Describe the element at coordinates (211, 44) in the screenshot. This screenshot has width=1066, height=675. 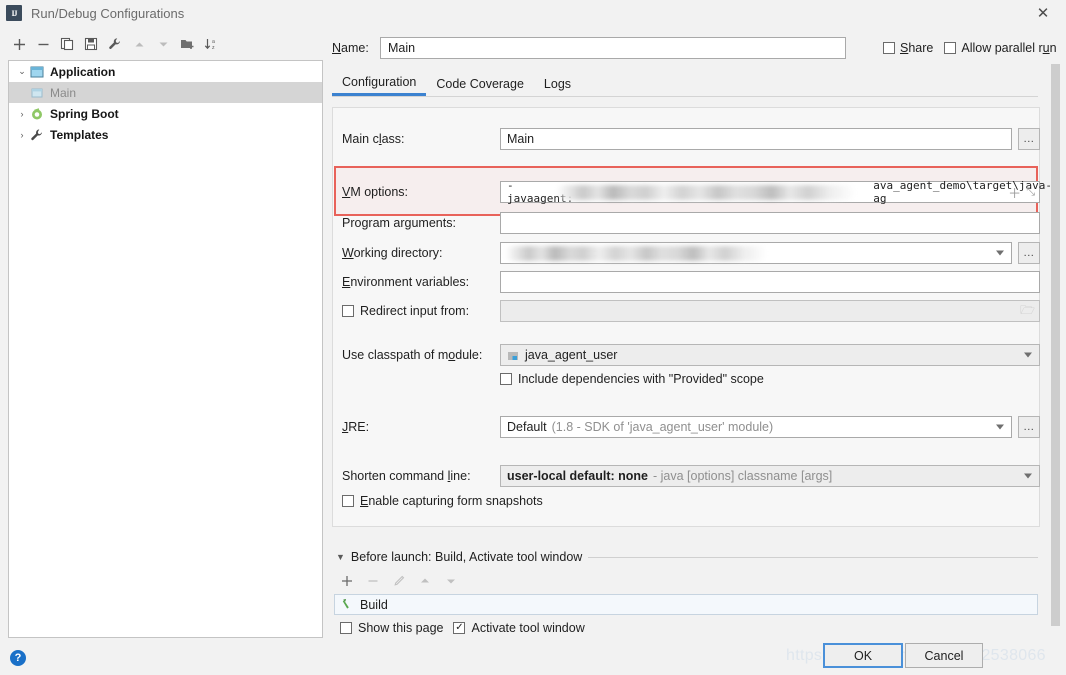
I see `sort-alphabetically-button: a z` at that location.